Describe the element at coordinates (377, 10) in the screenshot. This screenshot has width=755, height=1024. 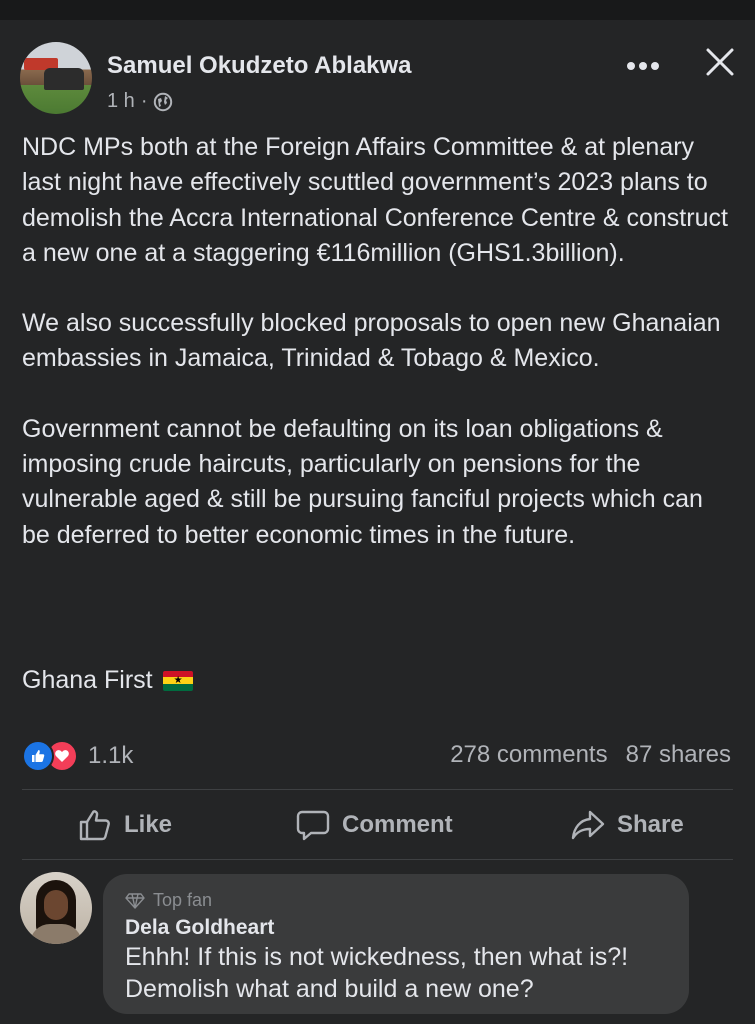
I see `top-strip` at that location.